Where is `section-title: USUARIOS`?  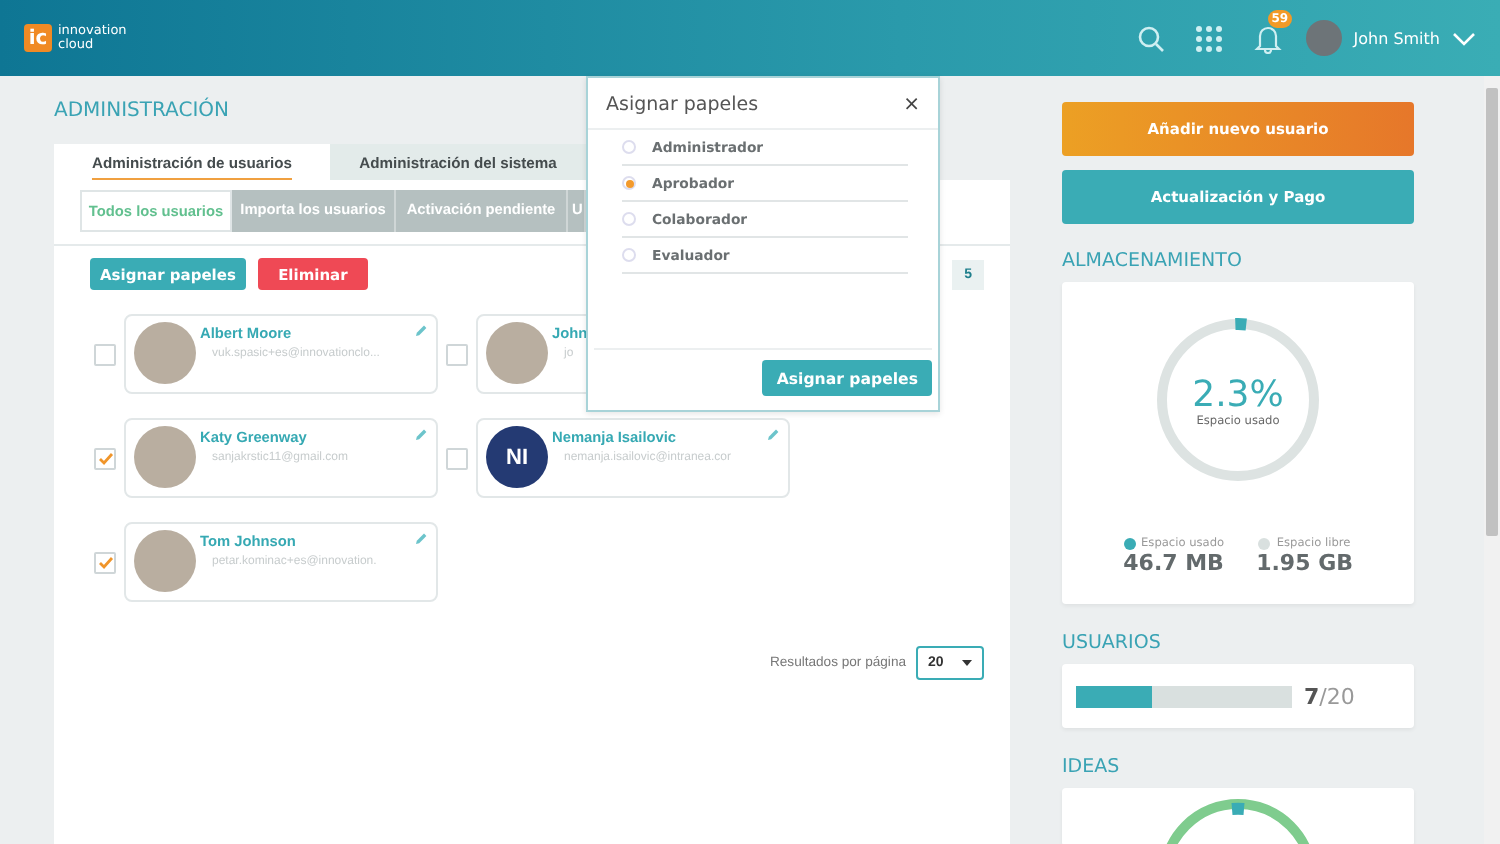 section-title: USUARIOS is located at coordinates (1112, 643).